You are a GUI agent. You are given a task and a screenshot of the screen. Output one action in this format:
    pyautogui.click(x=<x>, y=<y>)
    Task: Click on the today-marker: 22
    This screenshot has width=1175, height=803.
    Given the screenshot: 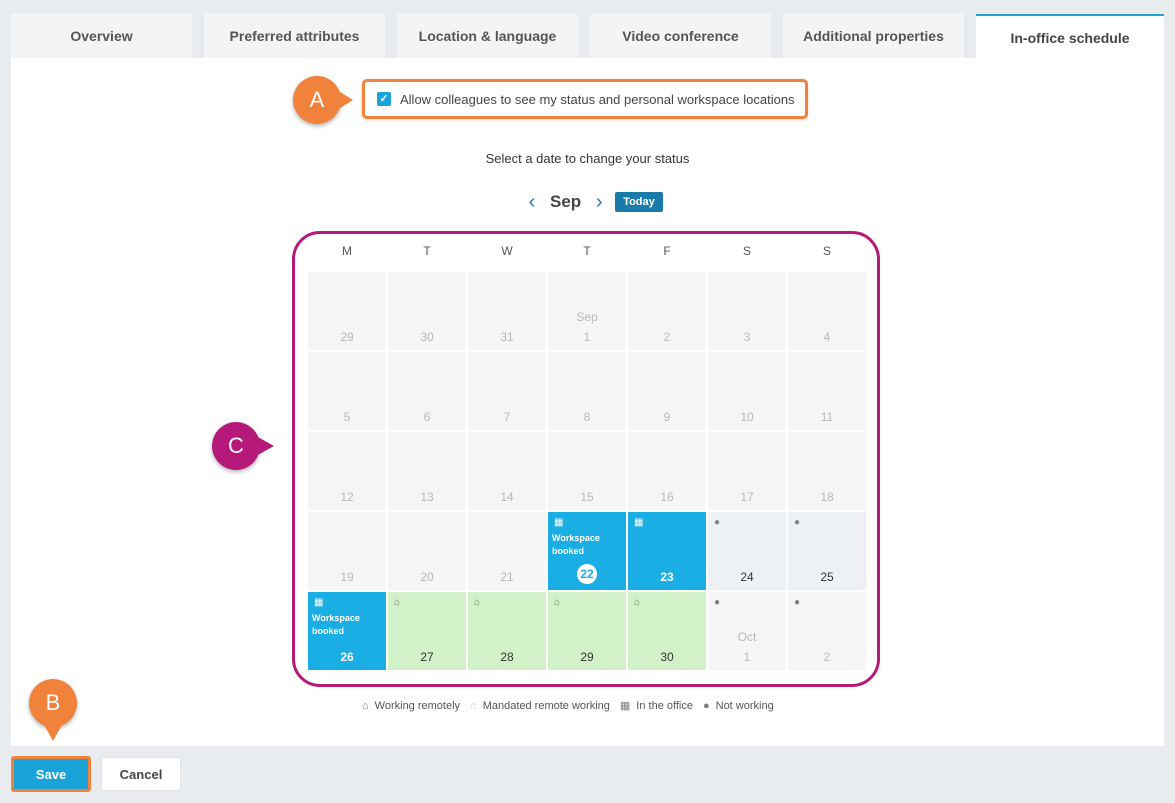 What is the action you would take?
    pyautogui.click(x=587, y=574)
    